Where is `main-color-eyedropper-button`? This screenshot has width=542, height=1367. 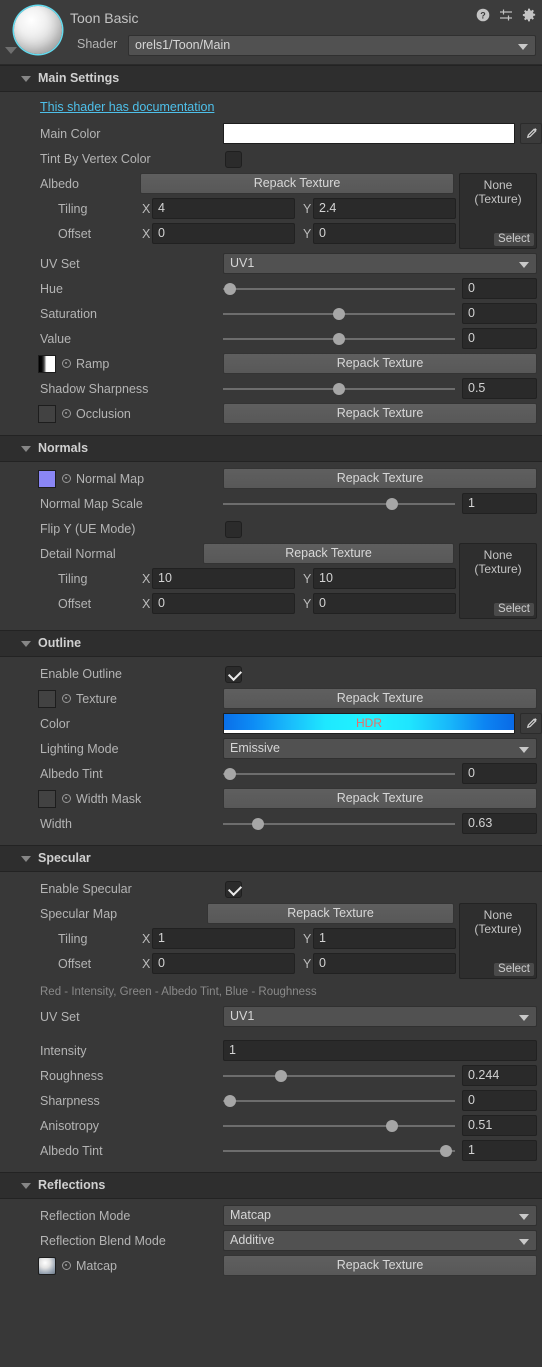 main-color-eyedropper-button is located at coordinates (531, 133).